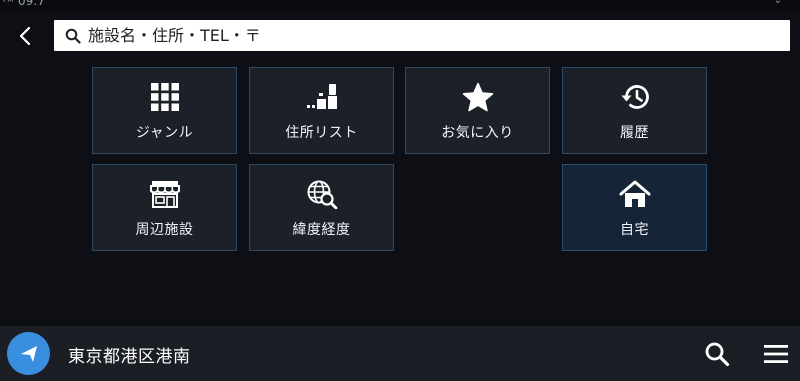 The height and width of the screenshot is (381, 800). I want to click on tile-address-list: 住所リスト, so click(321, 110).